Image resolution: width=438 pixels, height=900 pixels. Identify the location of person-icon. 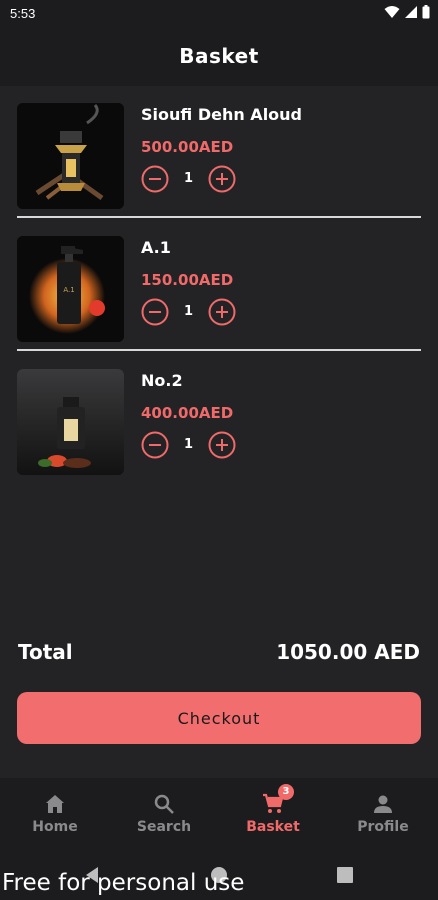
(383, 804).